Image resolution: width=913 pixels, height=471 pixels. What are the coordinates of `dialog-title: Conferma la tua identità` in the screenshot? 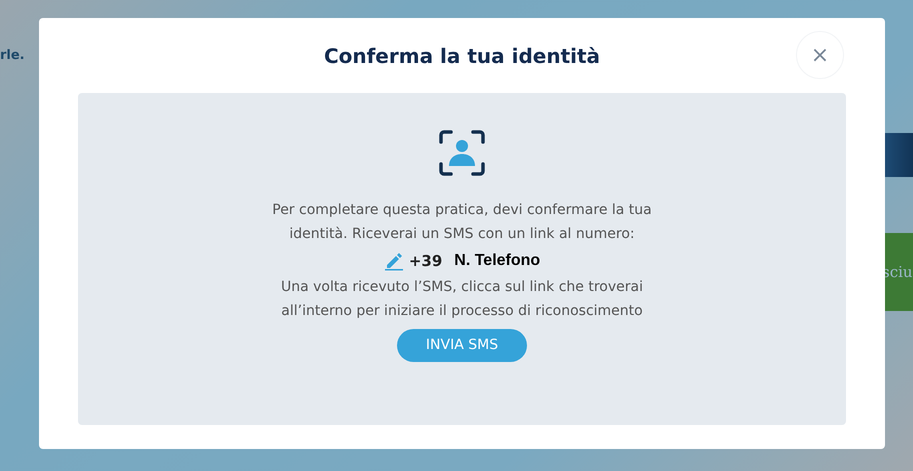 It's located at (462, 56).